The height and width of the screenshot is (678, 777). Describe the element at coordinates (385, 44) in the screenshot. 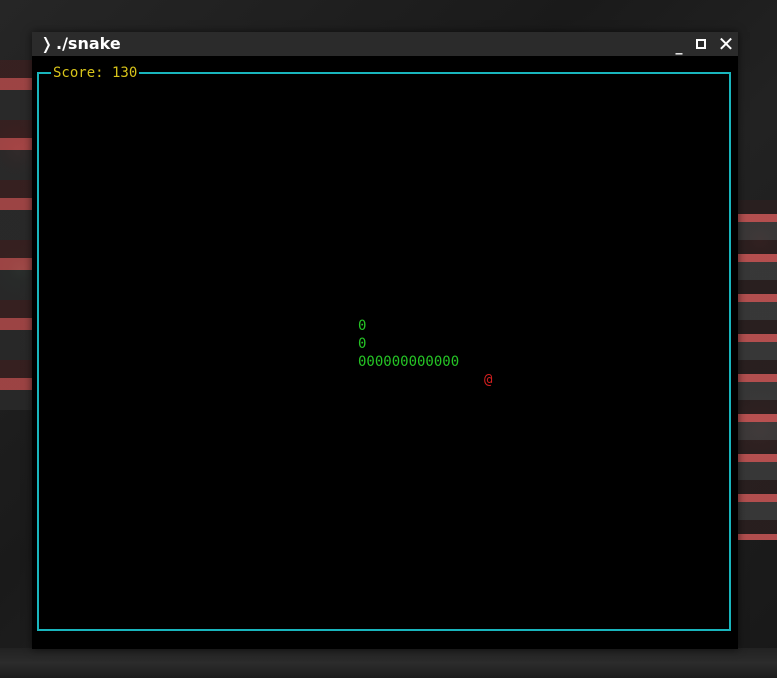

I see `window-titlebar: ❭ ./snake _ ✕` at that location.